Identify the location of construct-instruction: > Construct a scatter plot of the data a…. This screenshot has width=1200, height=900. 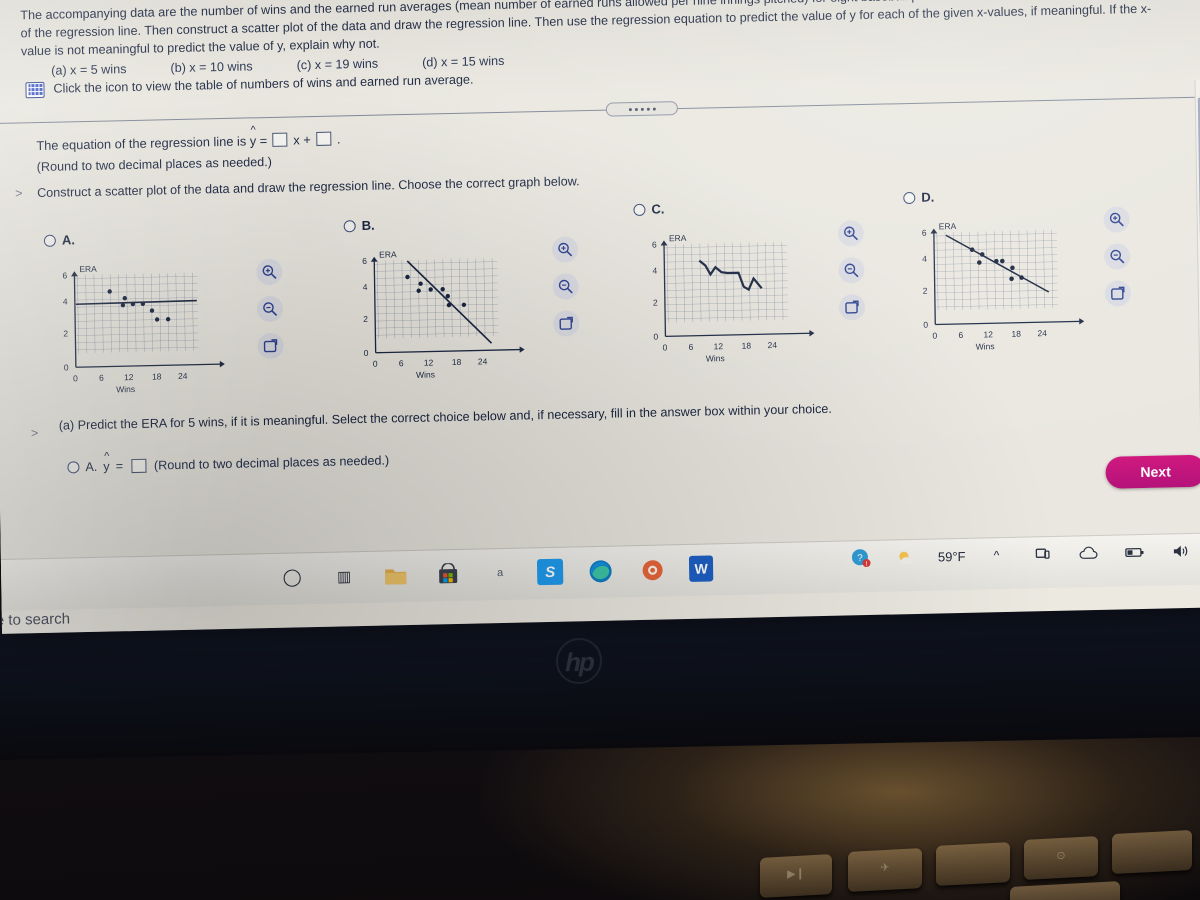
(297, 188).